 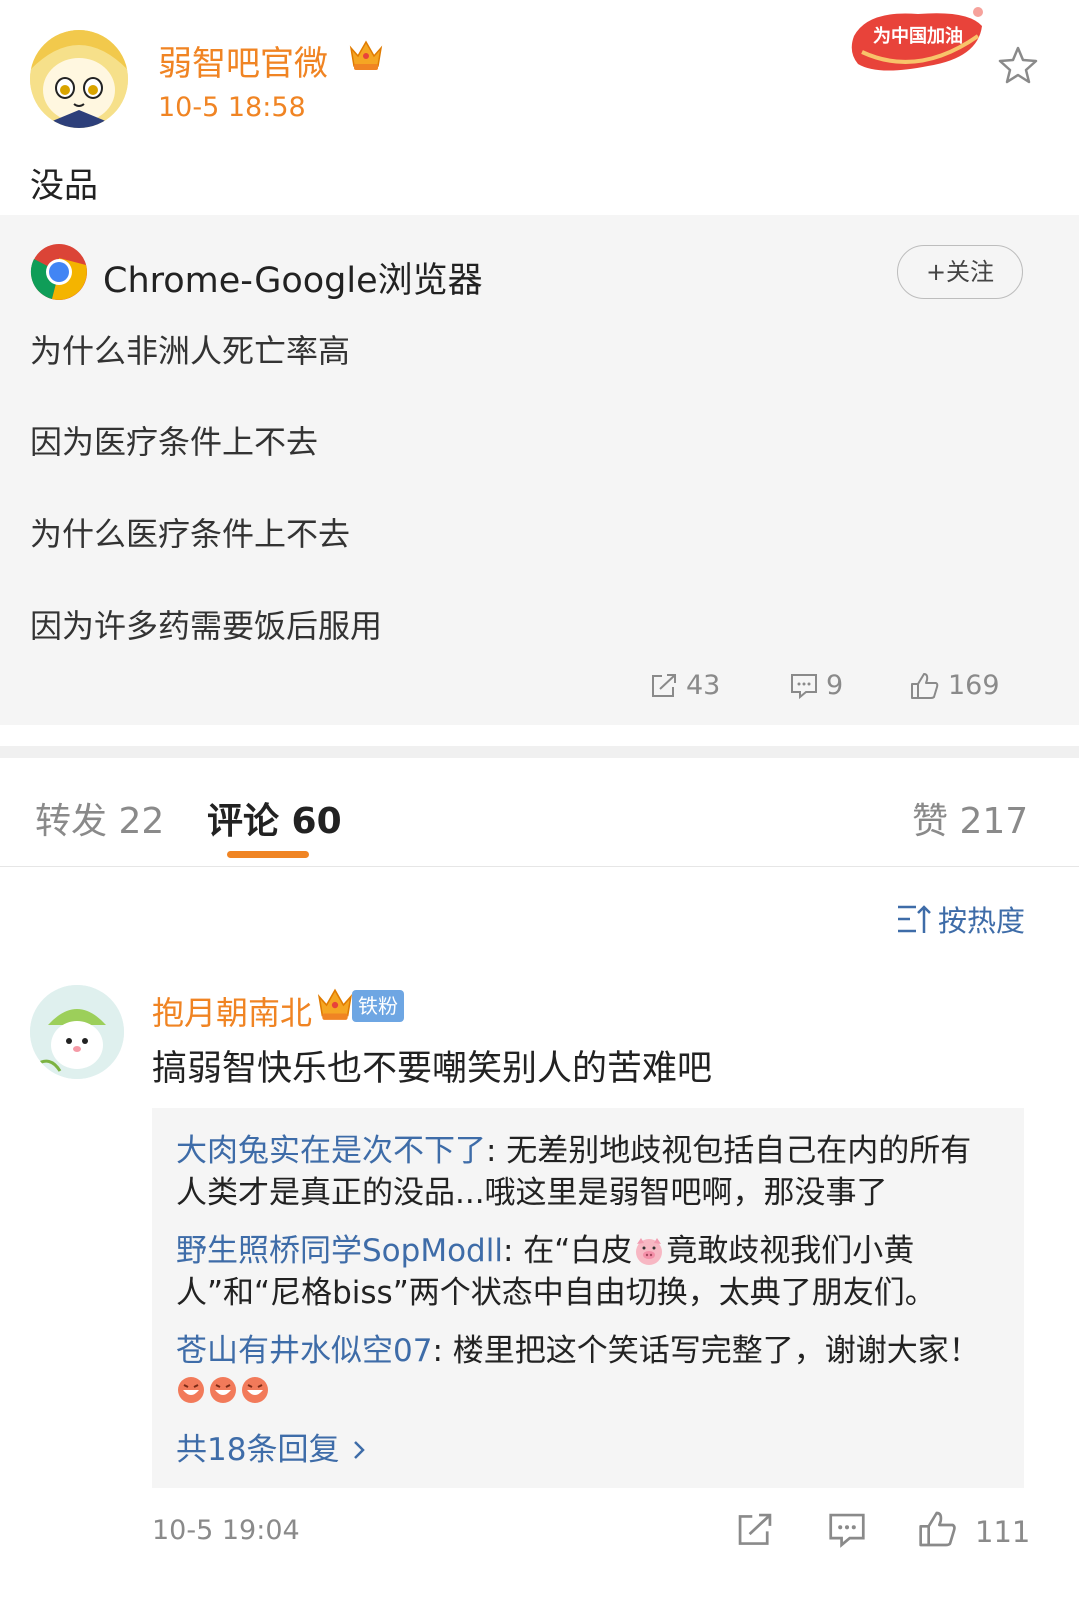 What do you see at coordinates (685, 685) in the screenshot?
I see `repost-forward-button: 43` at bounding box center [685, 685].